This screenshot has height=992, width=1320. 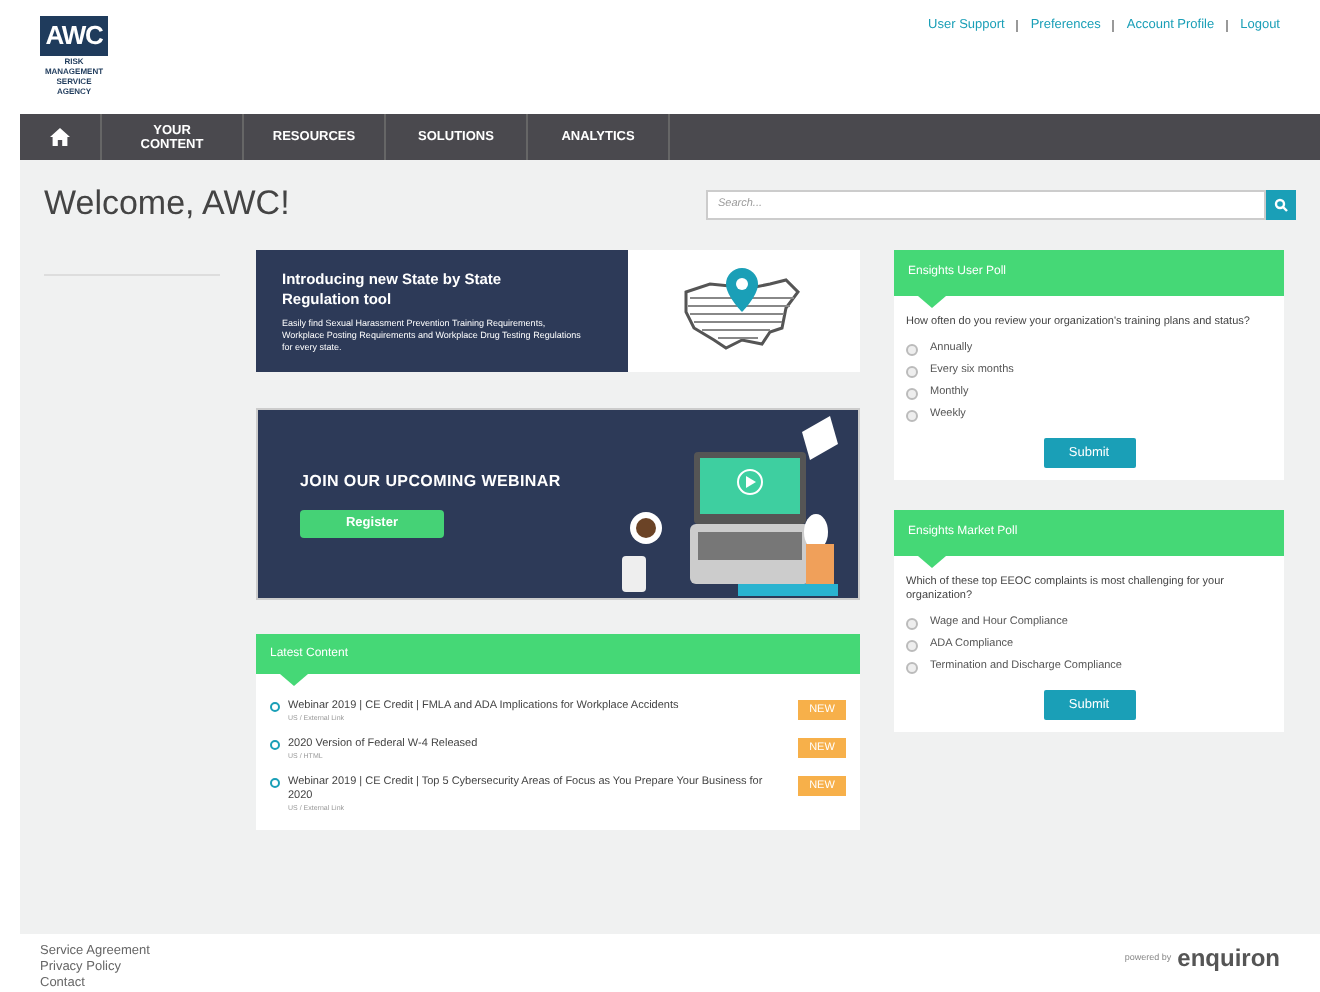 What do you see at coordinates (167, 204) in the screenshot?
I see `welcome-heading: Welcome, AWC!` at bounding box center [167, 204].